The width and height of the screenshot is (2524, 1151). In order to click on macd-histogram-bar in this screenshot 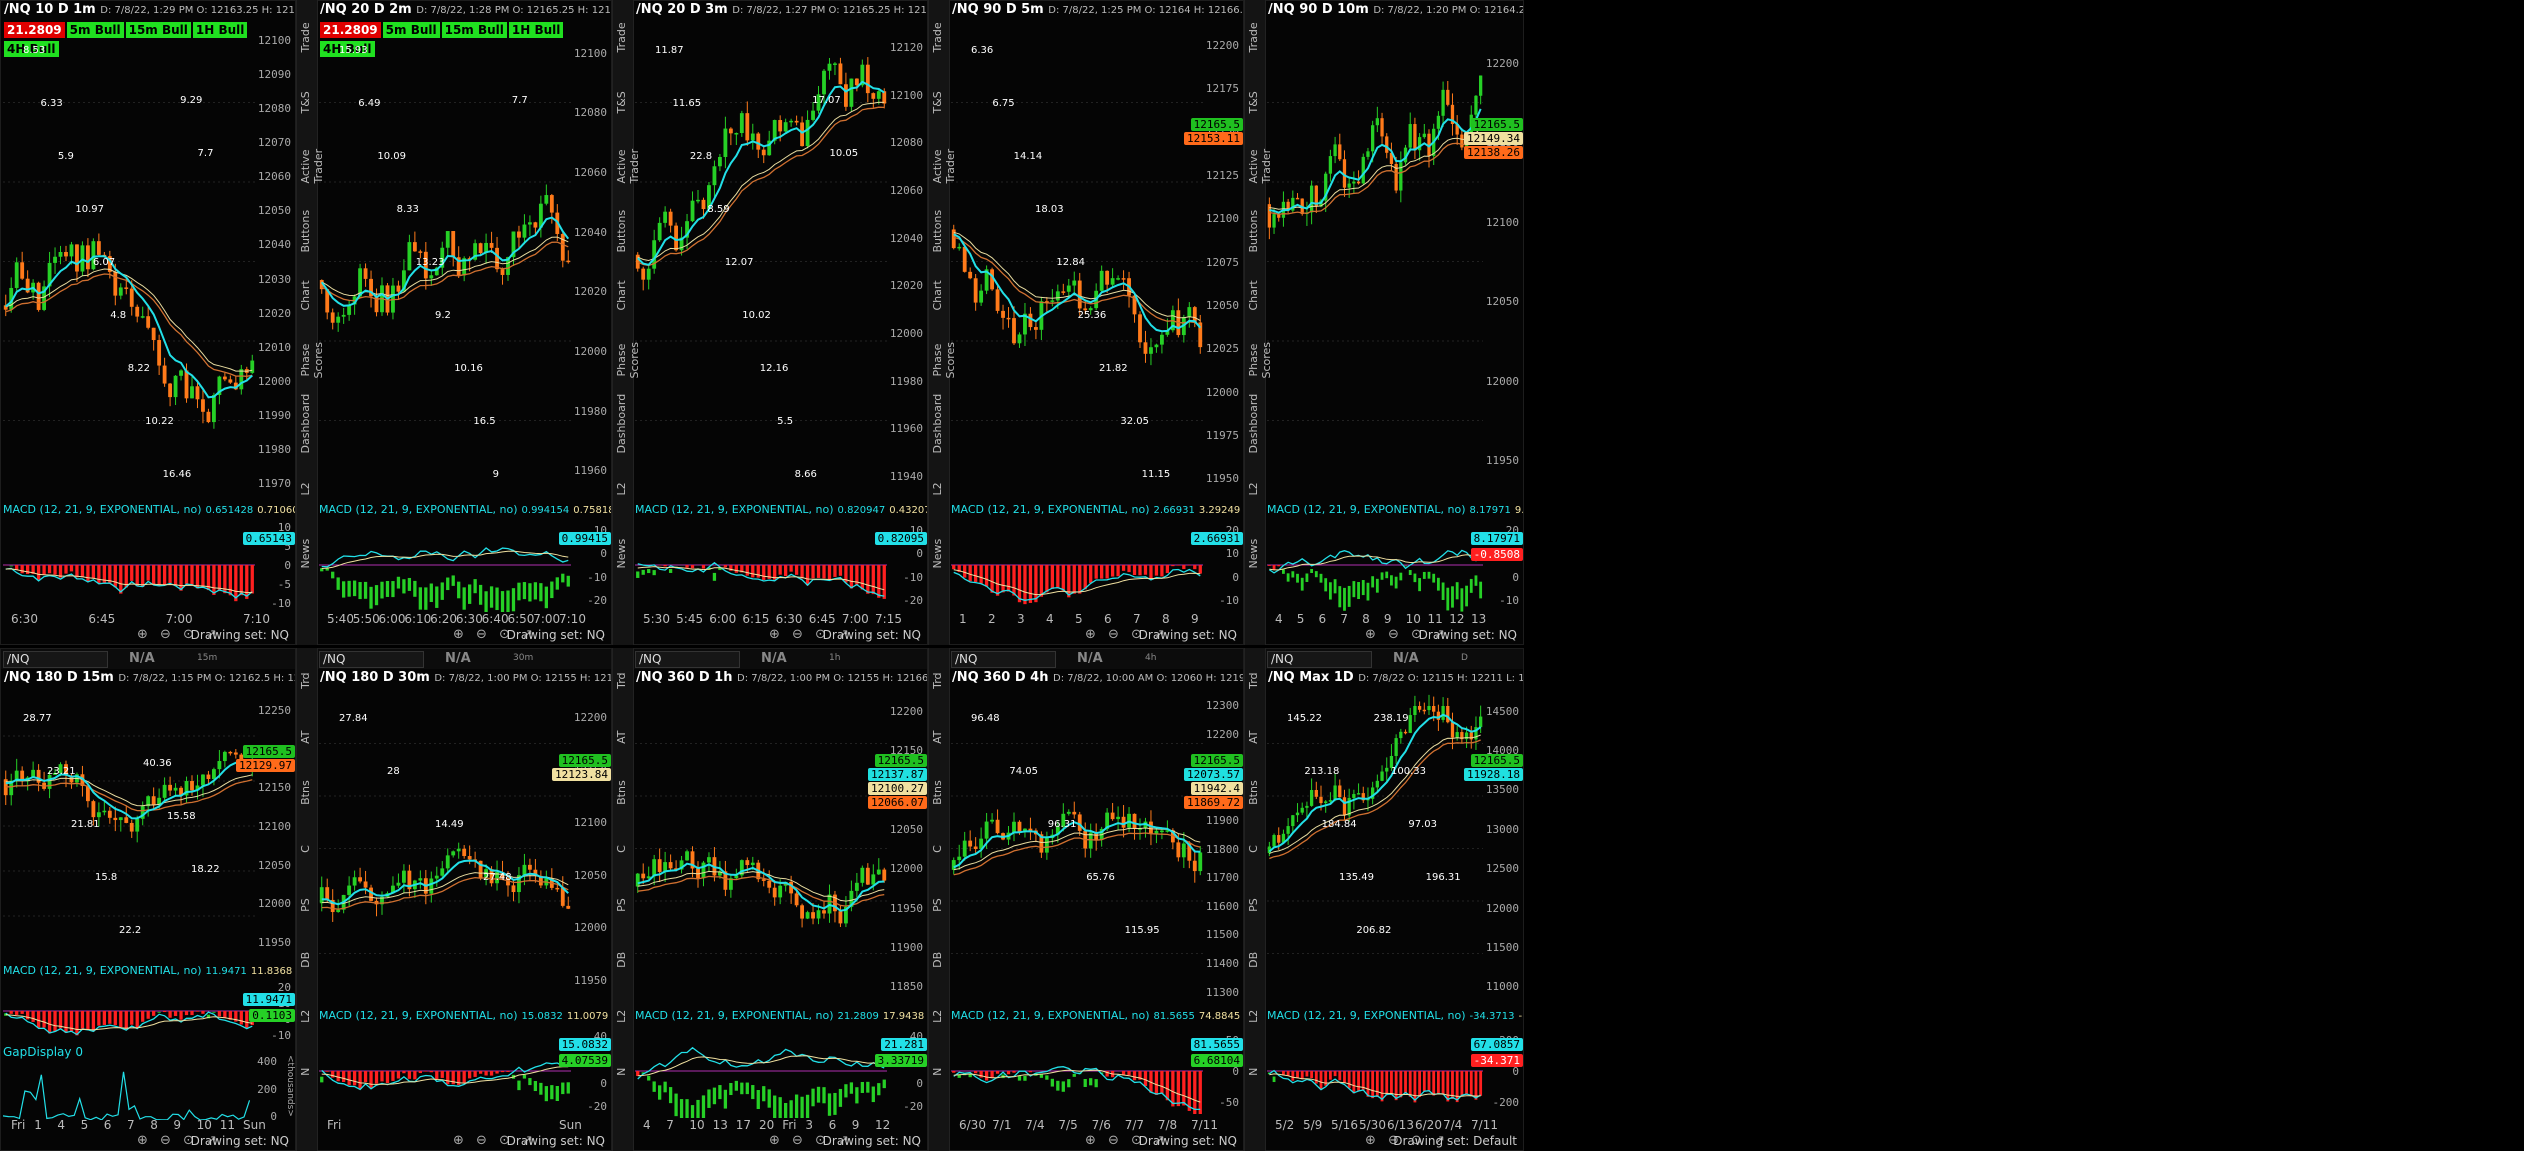, I will do `click(99, 574)`.